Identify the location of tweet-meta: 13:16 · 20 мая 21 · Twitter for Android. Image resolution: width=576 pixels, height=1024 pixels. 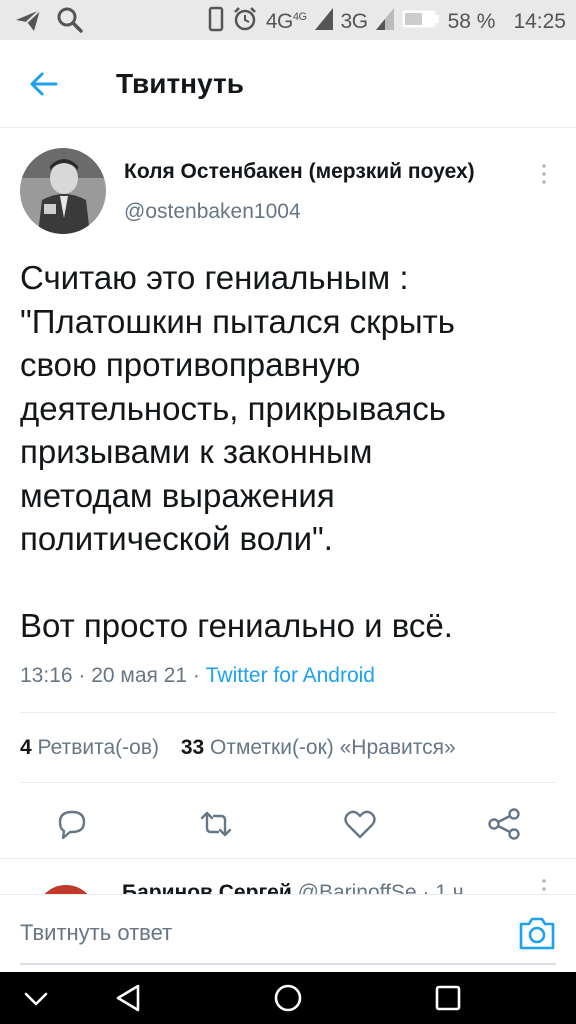
(197, 676).